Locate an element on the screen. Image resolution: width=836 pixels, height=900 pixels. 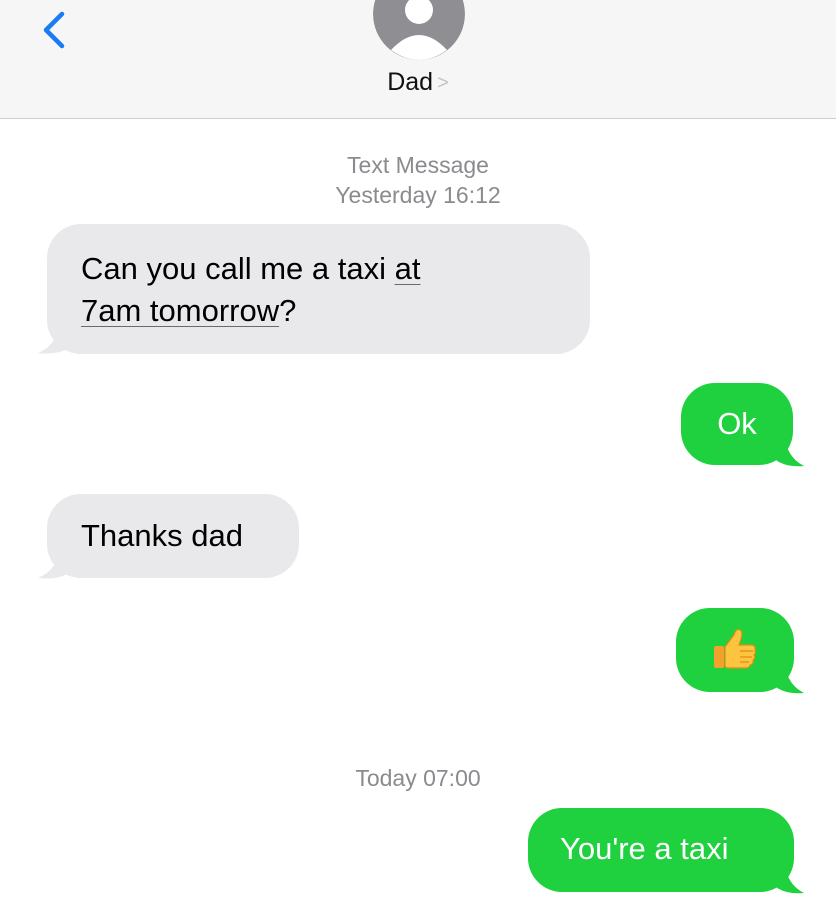
chevron-left-icon is located at coordinates (54, 30).